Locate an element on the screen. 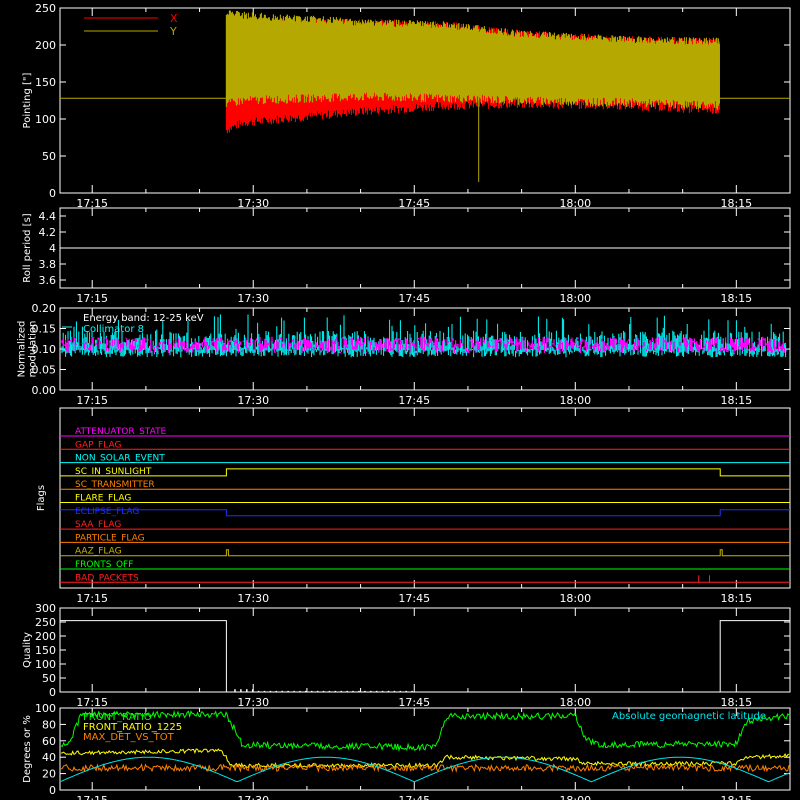 This screenshot has height=800, width=800. y-axis-label: Degrees or % is located at coordinates (27, 749).